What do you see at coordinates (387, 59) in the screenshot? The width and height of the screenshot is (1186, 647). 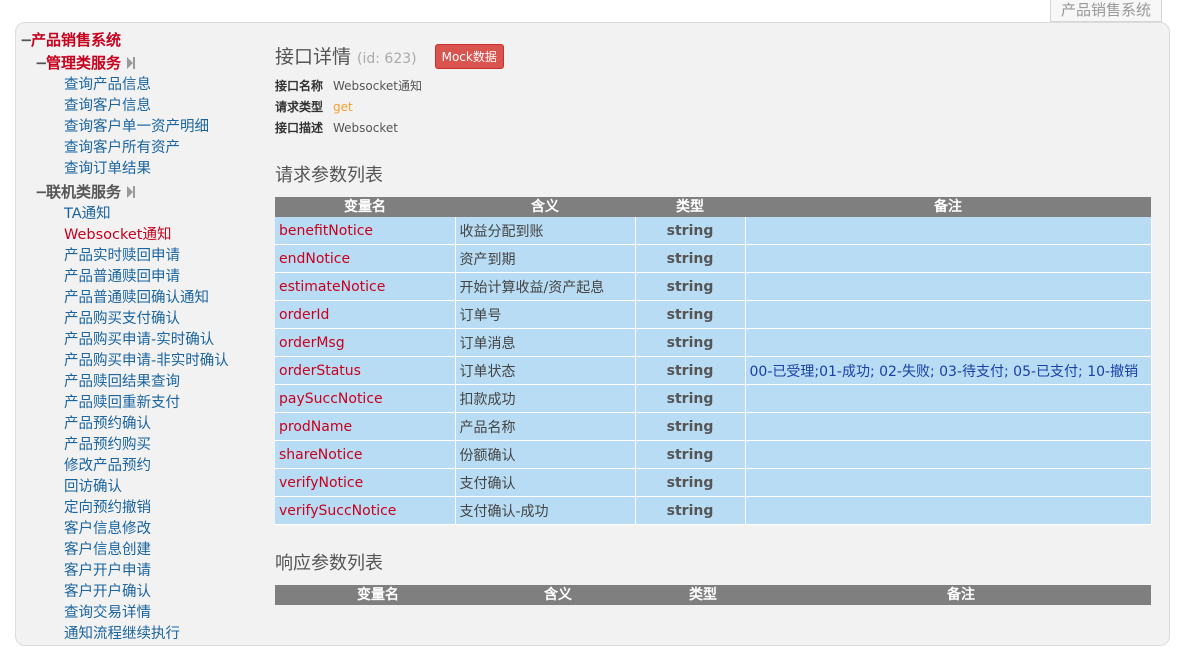 I see `interface-id: (id: 623)` at bounding box center [387, 59].